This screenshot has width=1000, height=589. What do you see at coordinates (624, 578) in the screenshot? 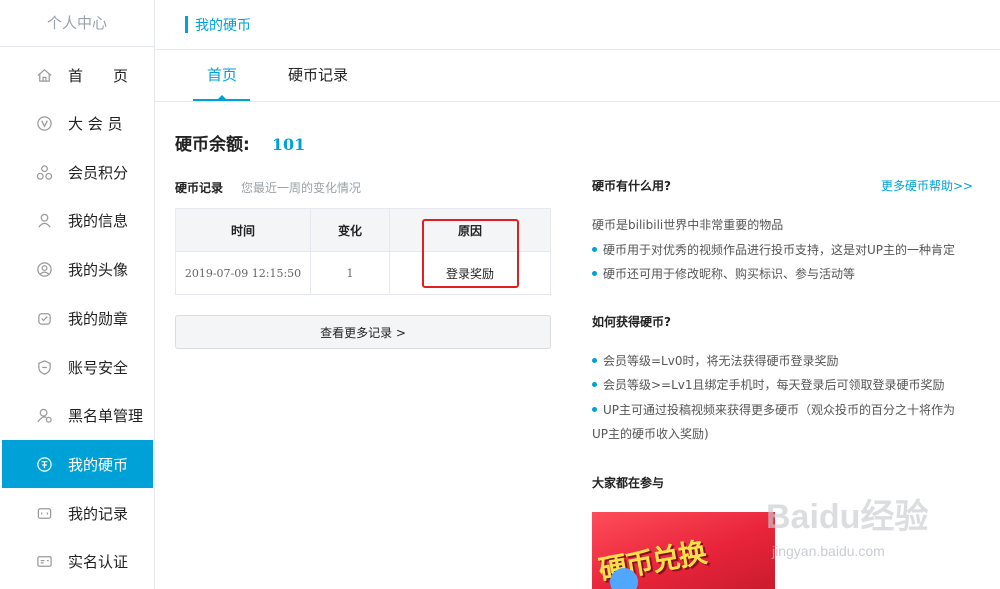
I see `banner-mascot` at bounding box center [624, 578].